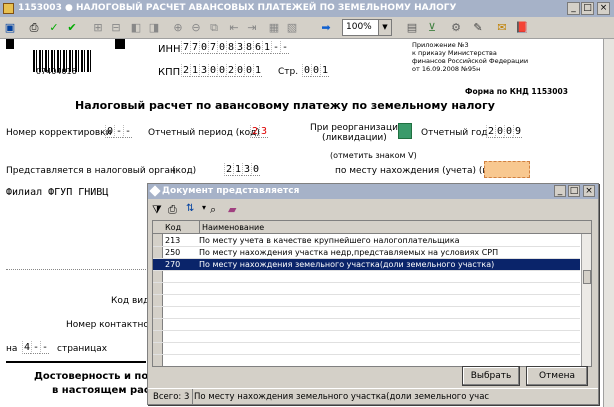 This screenshot has height=407, width=614. What do you see at coordinates (560, 191) in the screenshot?
I see `dialog-minimize-button: _` at bounding box center [560, 191].